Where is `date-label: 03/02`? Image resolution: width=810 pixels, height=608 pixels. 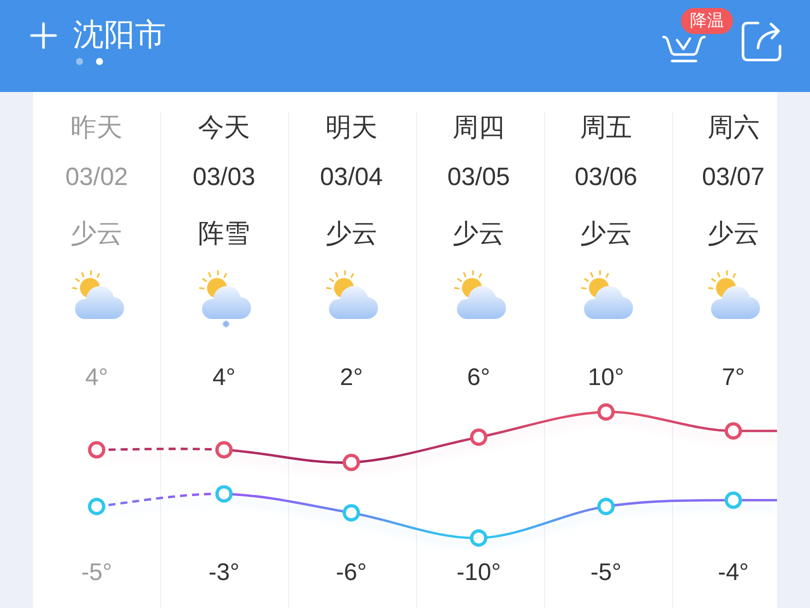 date-label: 03/02 is located at coordinates (96, 177).